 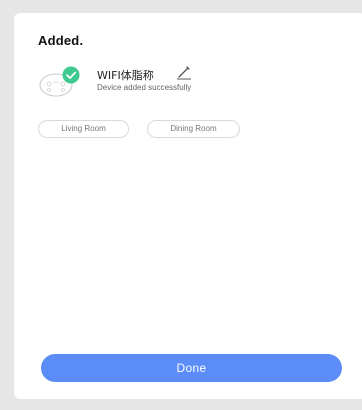 I want to click on device-name: WIFI体脂称, so click(x=125, y=75).